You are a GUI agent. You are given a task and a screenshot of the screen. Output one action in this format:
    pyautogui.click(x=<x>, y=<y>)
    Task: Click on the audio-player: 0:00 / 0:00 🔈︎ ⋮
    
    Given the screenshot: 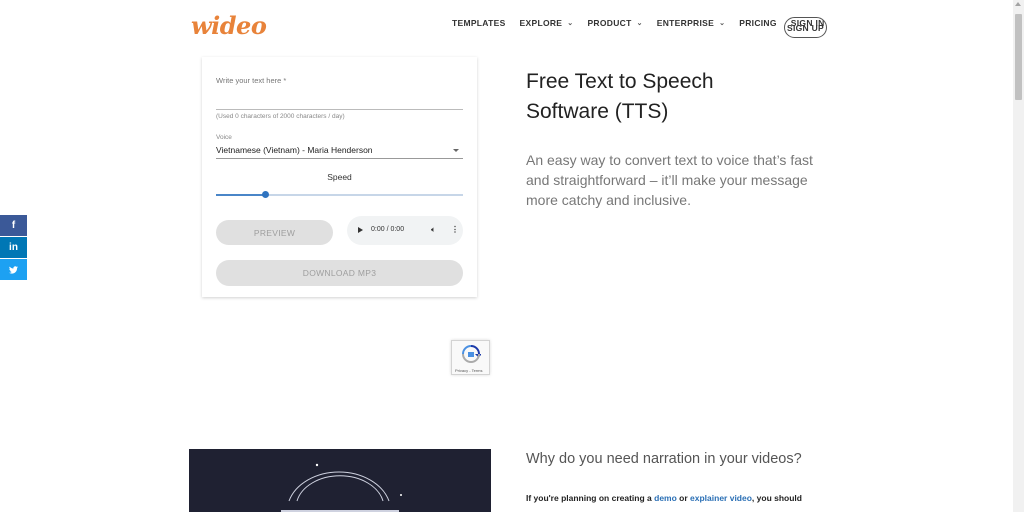 What is the action you would take?
    pyautogui.click(x=405, y=230)
    